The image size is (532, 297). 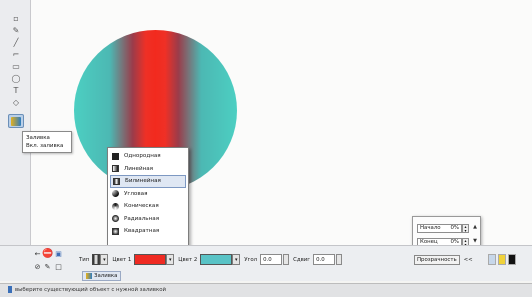 I want to click on angle-spinner, so click(x=286, y=259).